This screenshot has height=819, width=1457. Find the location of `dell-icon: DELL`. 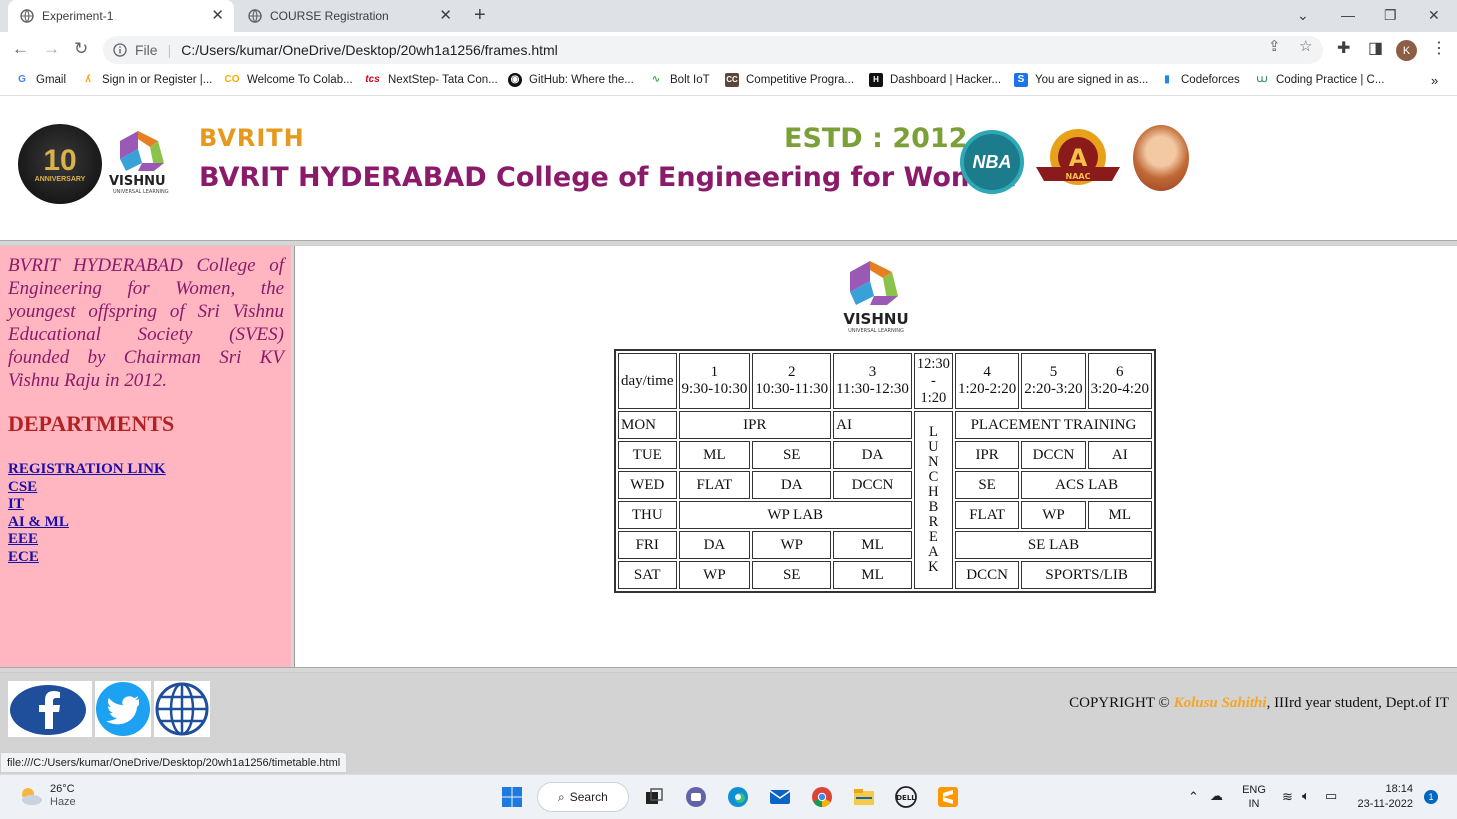

dell-icon: DELL is located at coordinates (906, 797).